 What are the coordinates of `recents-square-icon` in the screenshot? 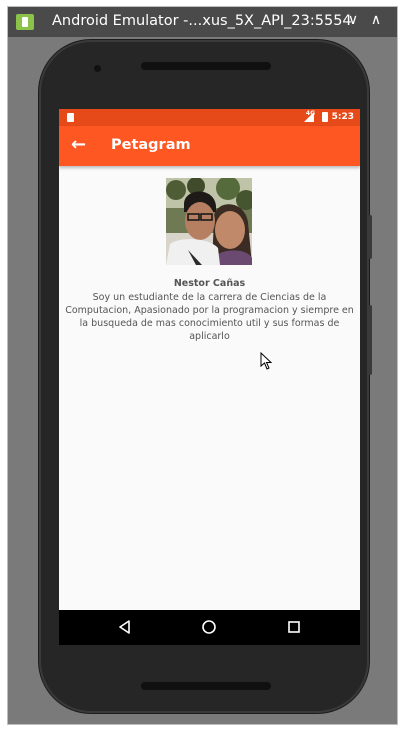 It's located at (294, 627).